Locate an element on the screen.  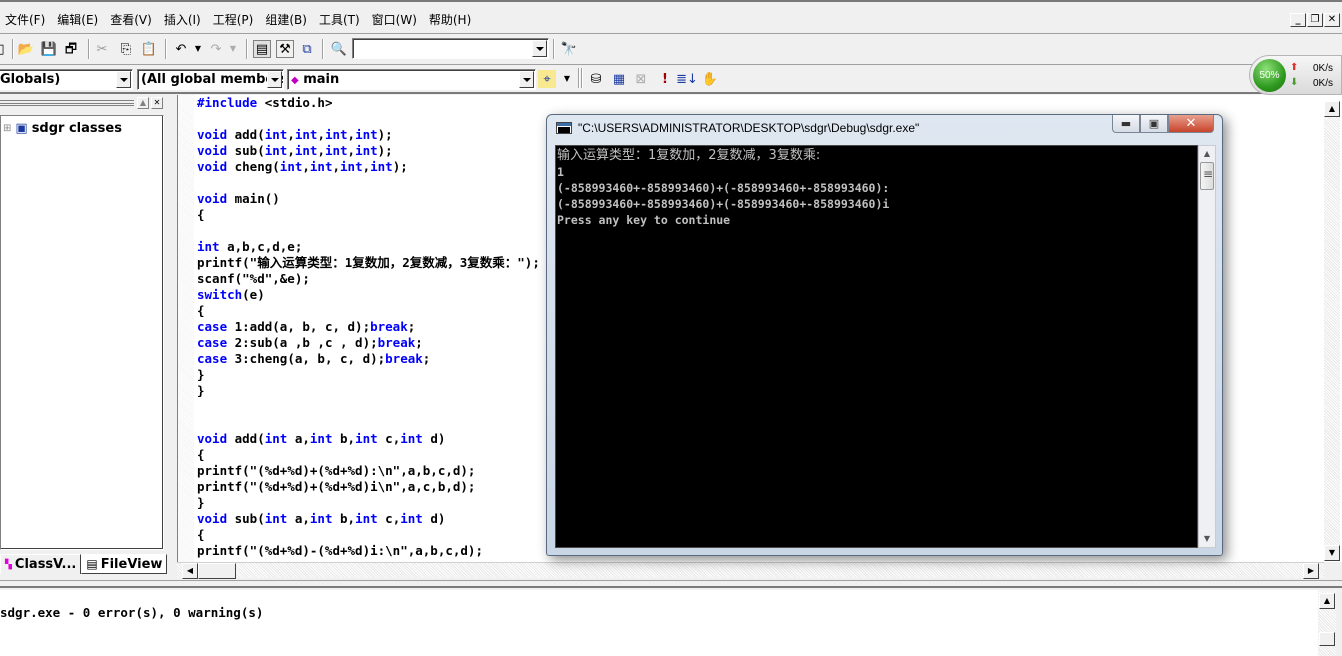
menu-item: 插入(I) is located at coordinates (182, 19).